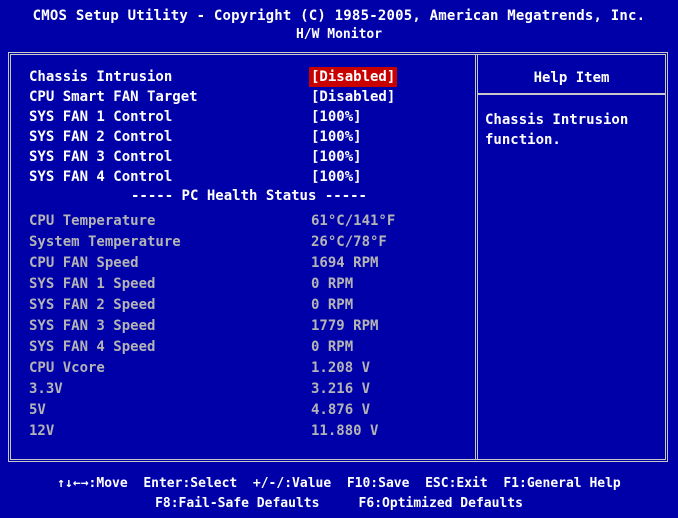 The height and width of the screenshot is (518, 678). Describe the element at coordinates (345, 326) in the screenshot. I see `health-value: 1779 RPM` at that location.